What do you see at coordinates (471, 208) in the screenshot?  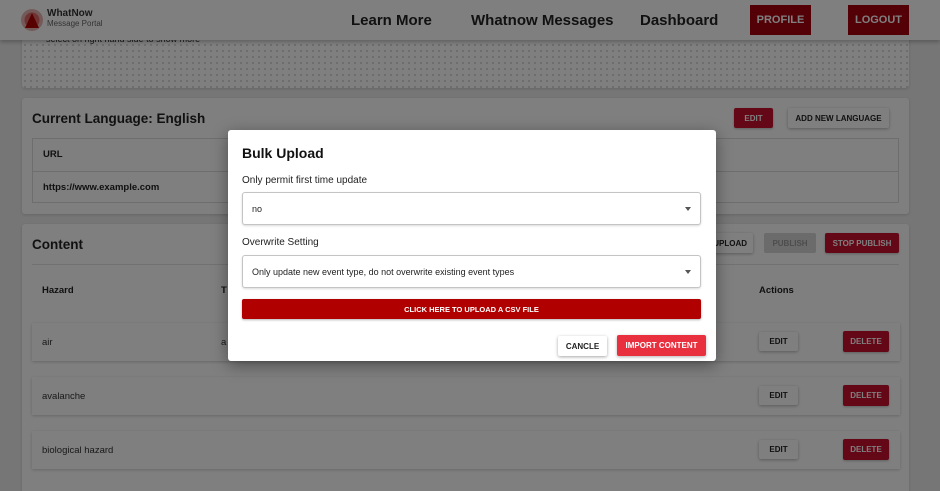 I see `first-time-select: no` at bounding box center [471, 208].